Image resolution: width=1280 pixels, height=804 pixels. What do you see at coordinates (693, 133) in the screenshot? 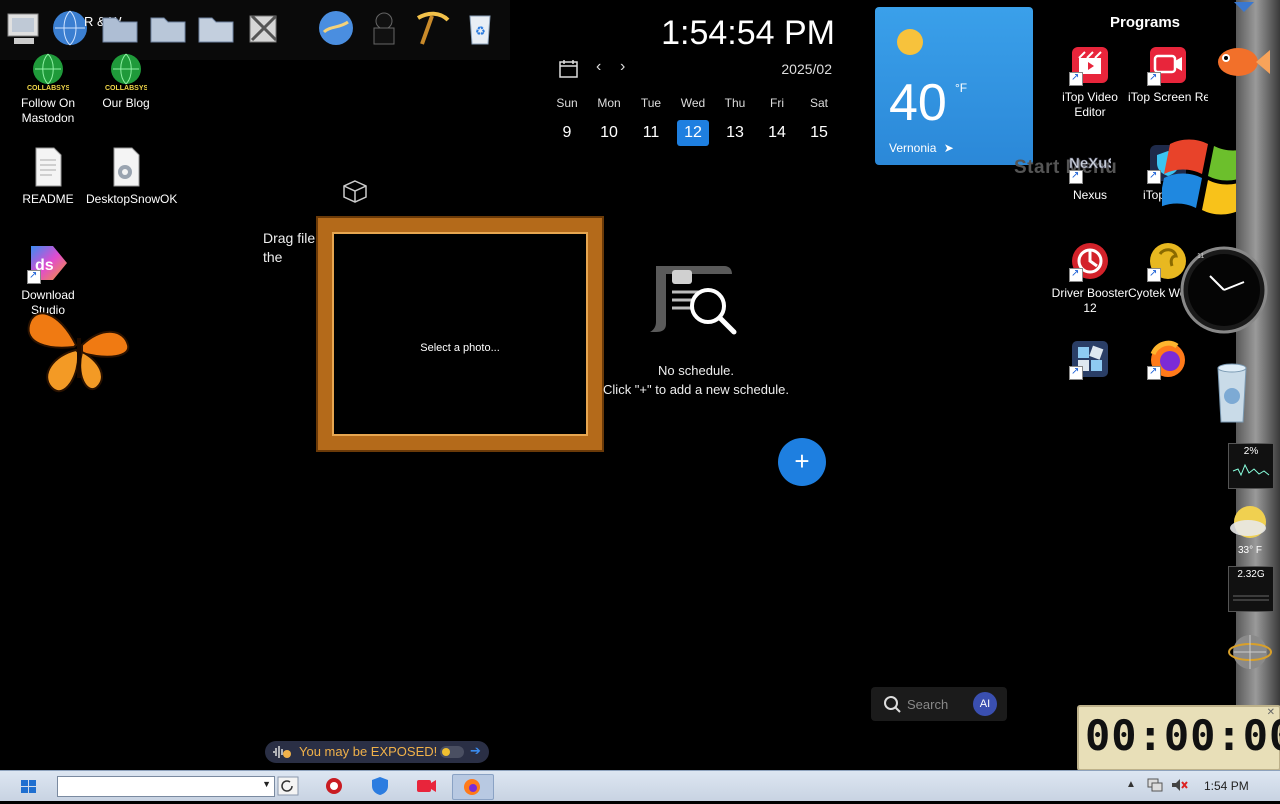
I see `calendar-day-today: 12` at bounding box center [693, 133].